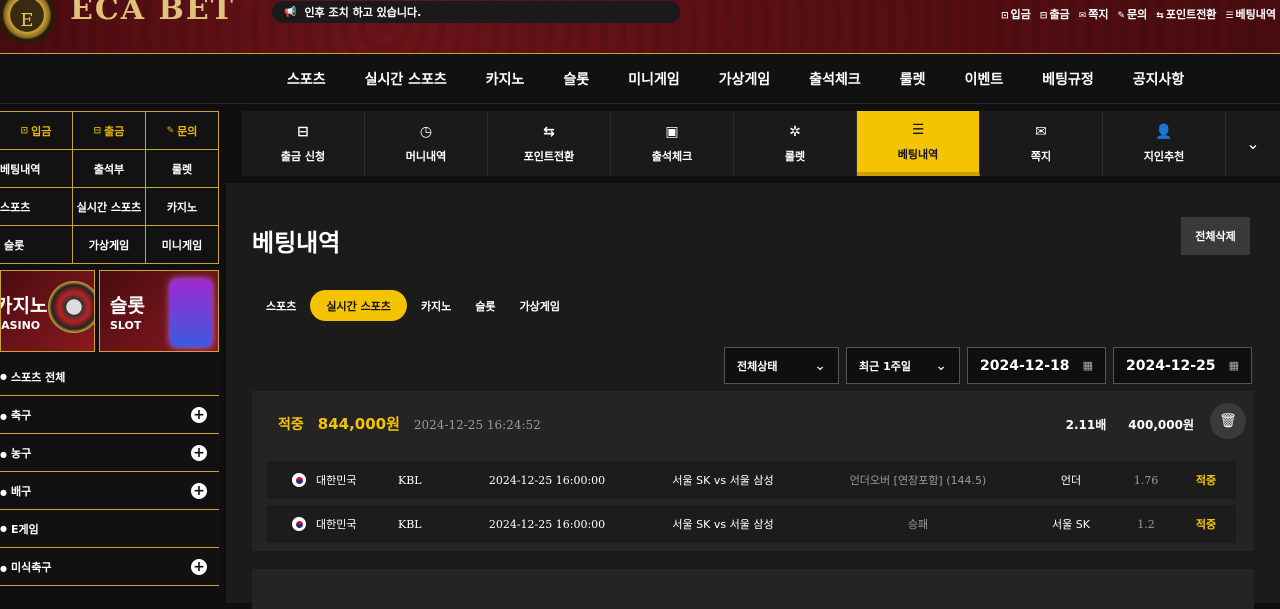 The width and height of the screenshot is (1280, 609). Describe the element at coordinates (182, 245) in the screenshot. I see `sidebar-minigame: 미니게임` at that location.